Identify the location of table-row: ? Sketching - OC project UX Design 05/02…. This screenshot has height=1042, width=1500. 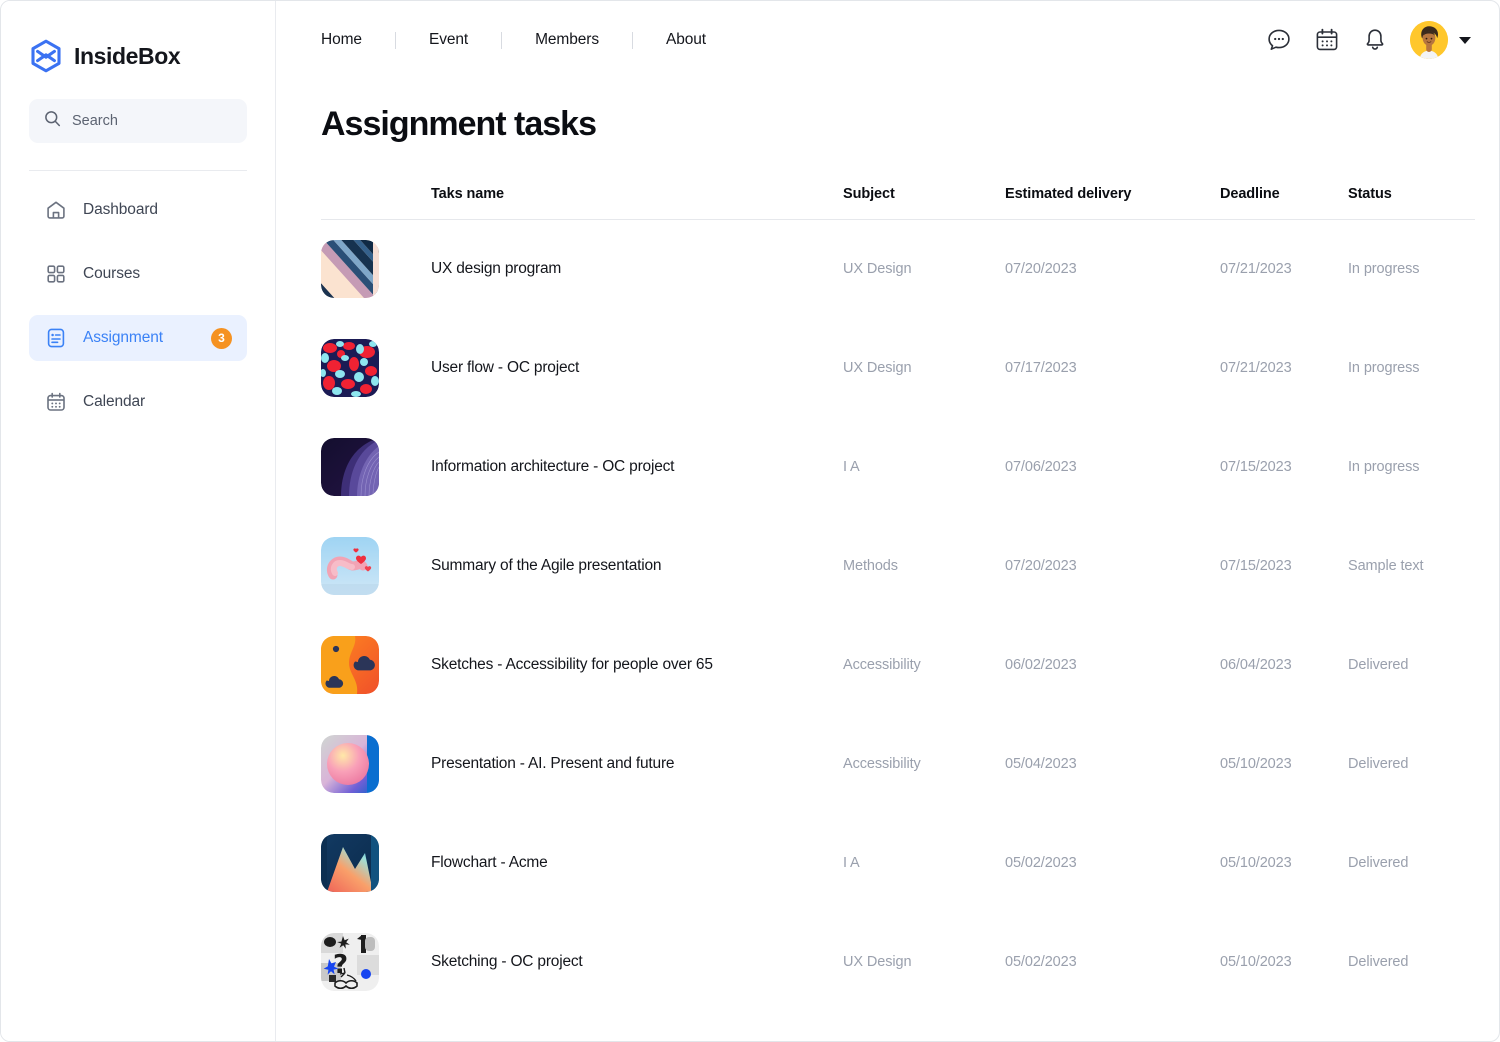
(898, 962).